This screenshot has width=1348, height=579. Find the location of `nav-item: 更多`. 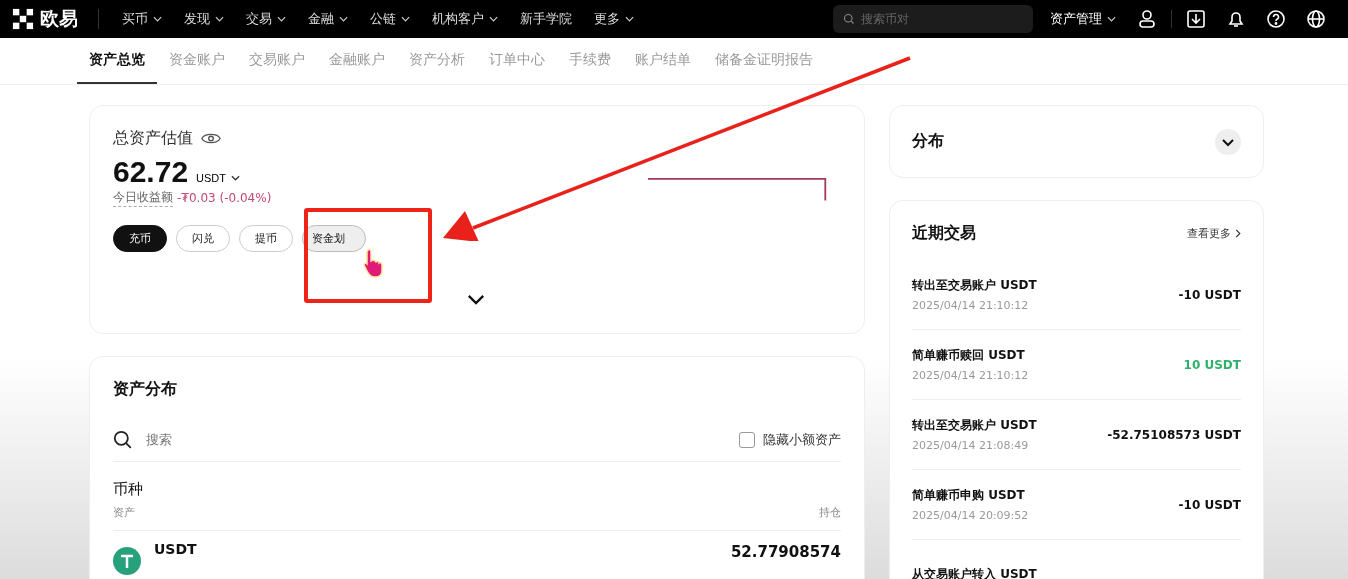

nav-item: 更多 is located at coordinates (614, 19).